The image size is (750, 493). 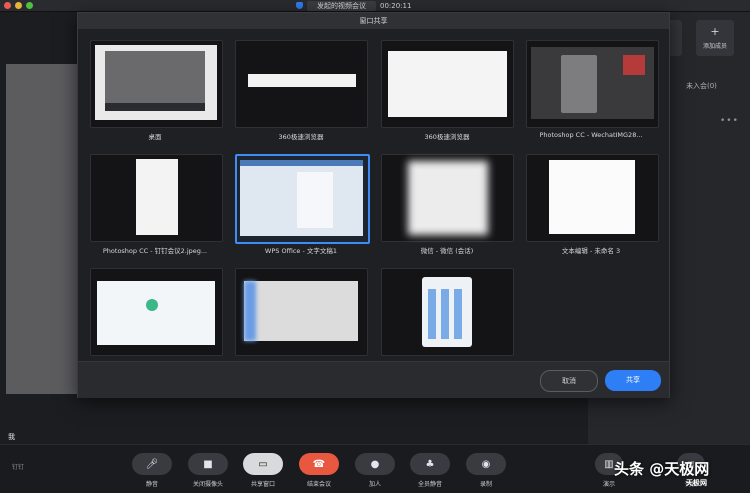 What do you see at coordinates (714, 46) in the screenshot?
I see `add-member-label: 添加成员` at bounding box center [714, 46].